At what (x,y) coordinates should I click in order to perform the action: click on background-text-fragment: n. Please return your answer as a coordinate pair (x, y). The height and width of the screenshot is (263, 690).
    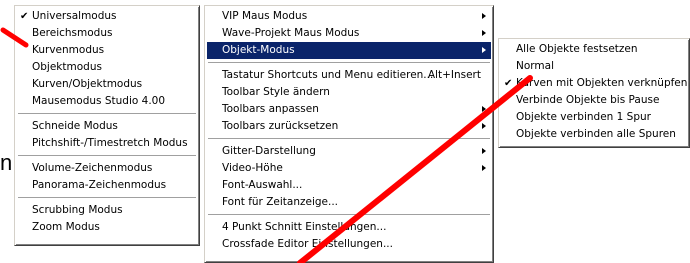
    Looking at the image, I should click on (6, 162).